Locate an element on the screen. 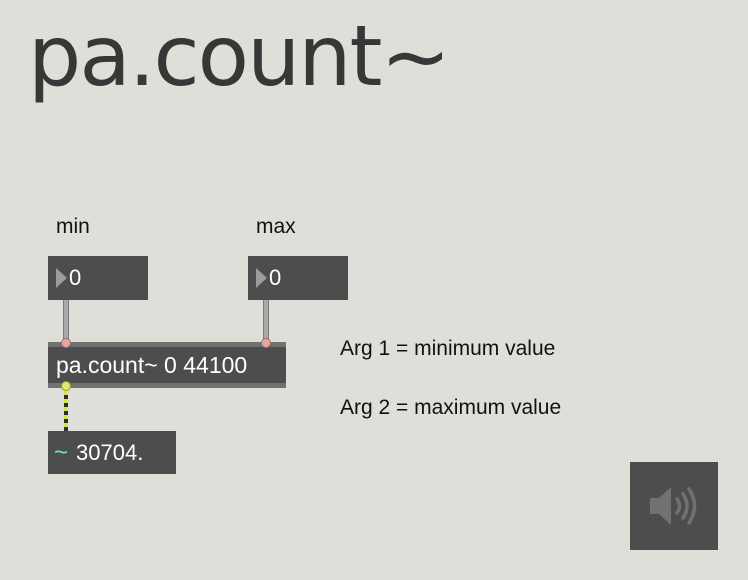 Image resolution: width=748 pixels, height=580 pixels. pa-count-object: pa.count~ 0 44100 is located at coordinates (167, 365).